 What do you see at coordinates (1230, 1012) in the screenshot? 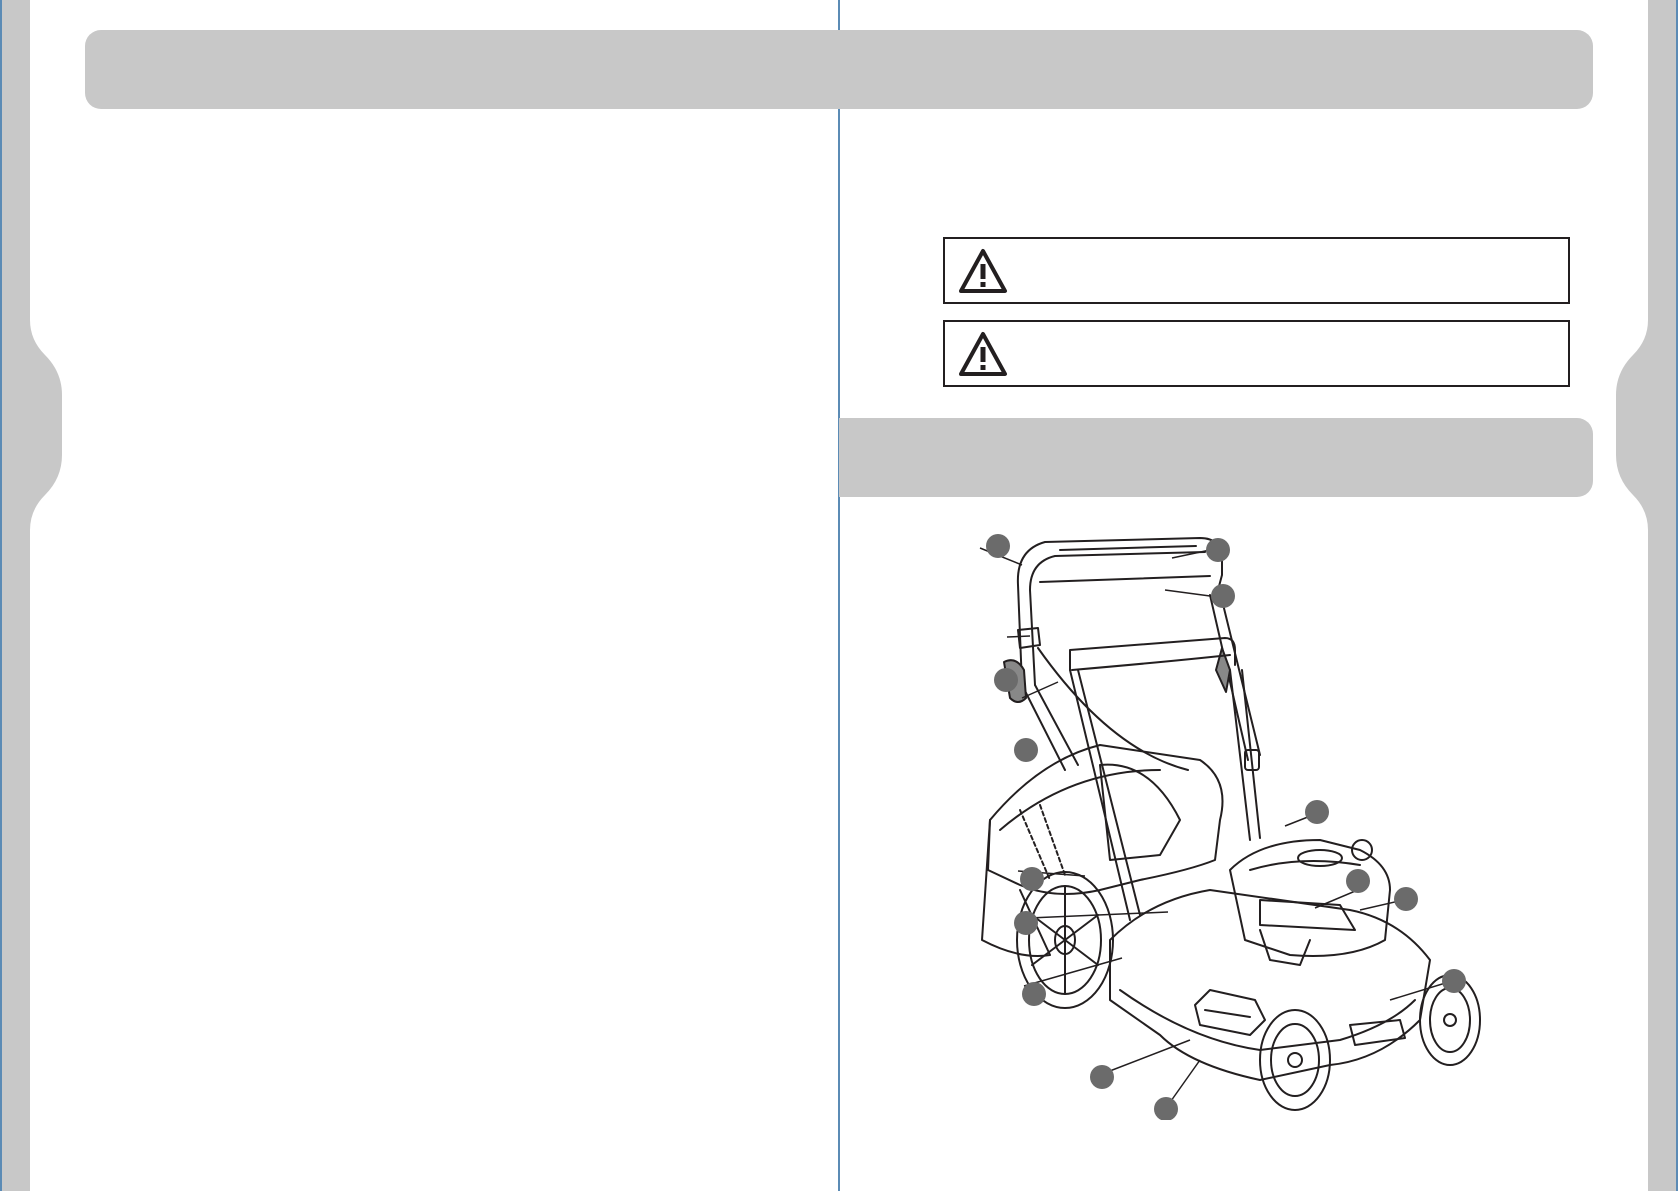
I see `side-discharge` at bounding box center [1230, 1012].